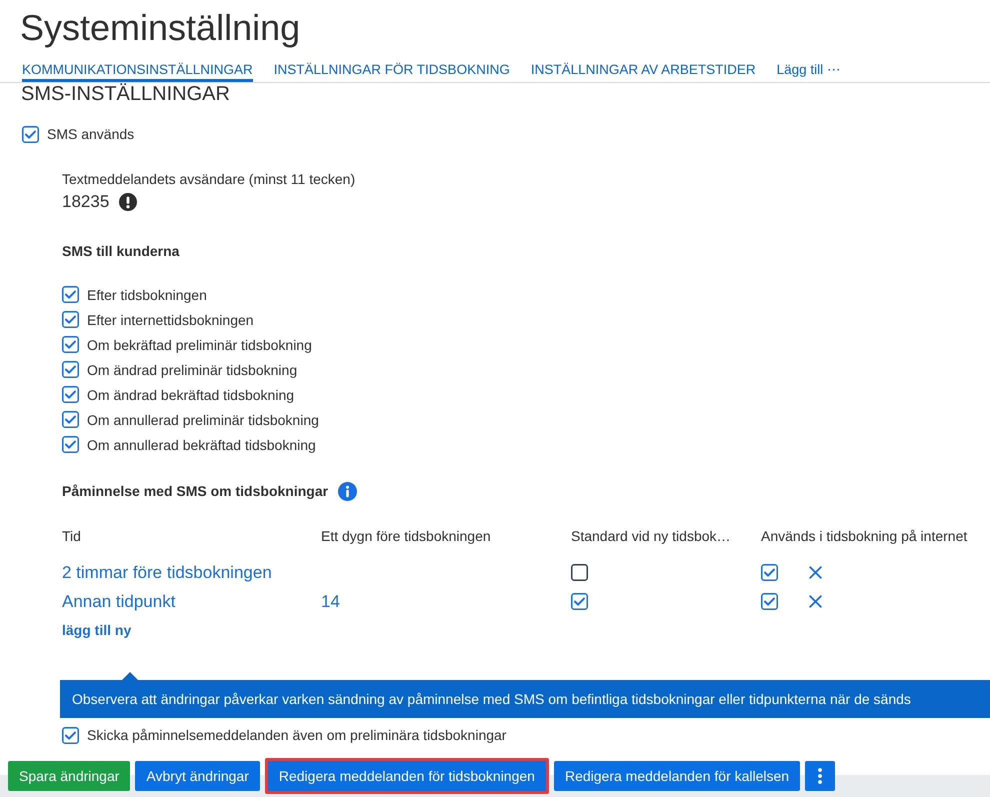 Image resolution: width=990 pixels, height=797 pixels. What do you see at coordinates (406, 536) in the screenshot?
I see `column-header: Ett dygn före tidsbokningen` at bounding box center [406, 536].